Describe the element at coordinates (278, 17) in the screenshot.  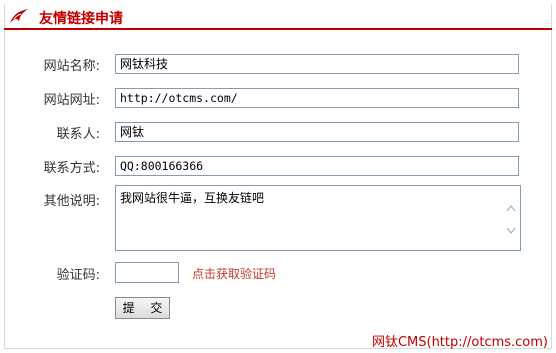
I see `panel-header: 友情链接申请` at that location.